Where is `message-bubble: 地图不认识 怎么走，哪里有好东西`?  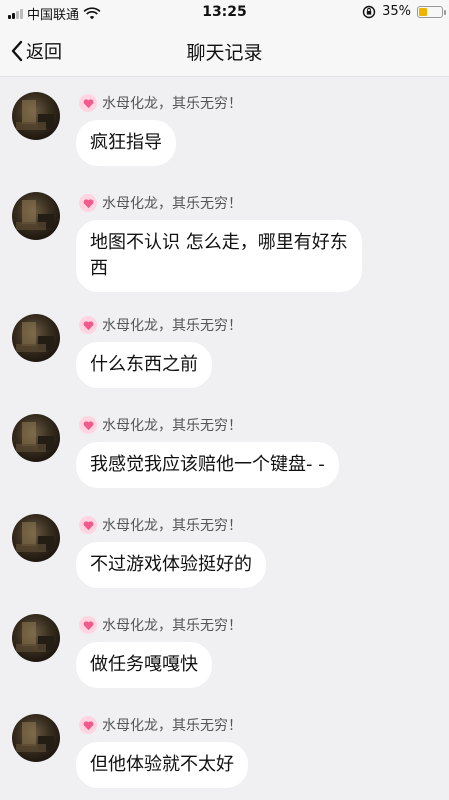
message-bubble: 地图不认识 怎么走，哪里有好东西 is located at coordinates (219, 256).